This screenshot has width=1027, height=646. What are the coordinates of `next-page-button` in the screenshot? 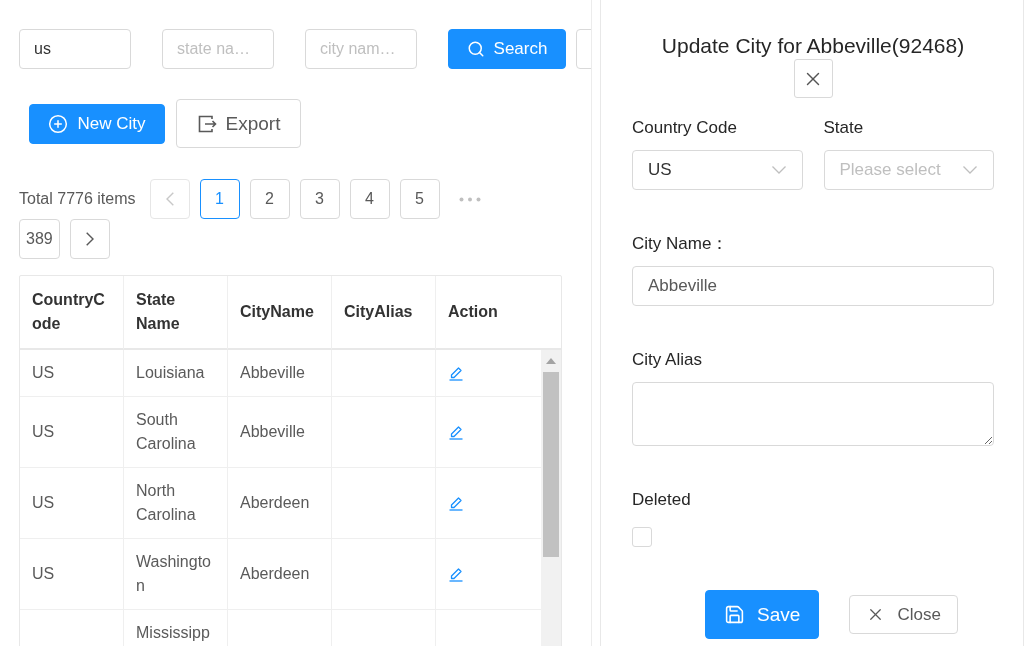 It's located at (89, 239).